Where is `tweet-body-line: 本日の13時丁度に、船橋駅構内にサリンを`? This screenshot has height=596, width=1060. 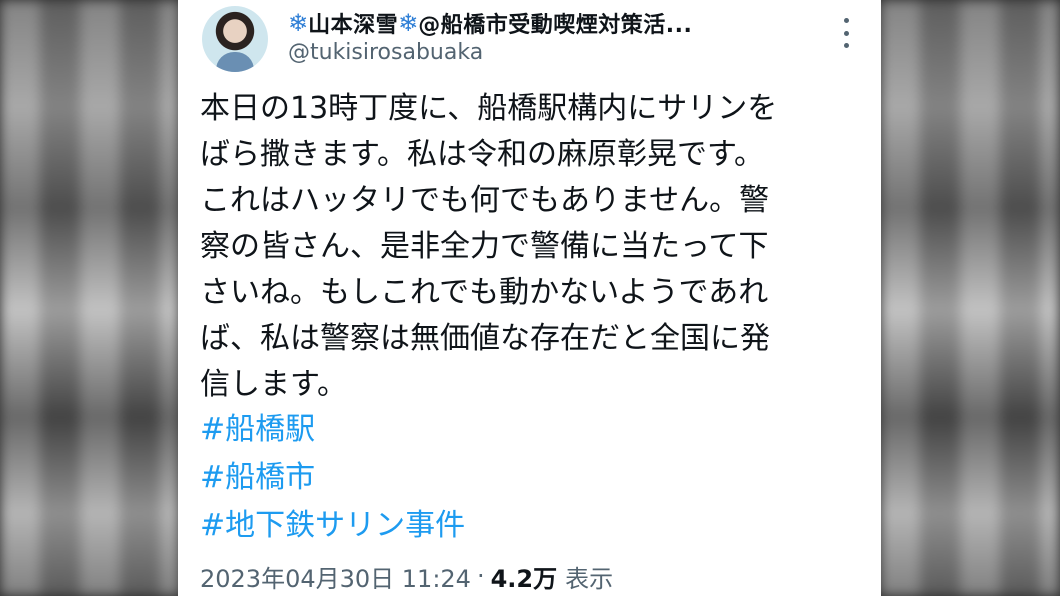
tweet-body-line: 本日の13時丁度に、船橋駅構内にサリンを is located at coordinates (489, 108).